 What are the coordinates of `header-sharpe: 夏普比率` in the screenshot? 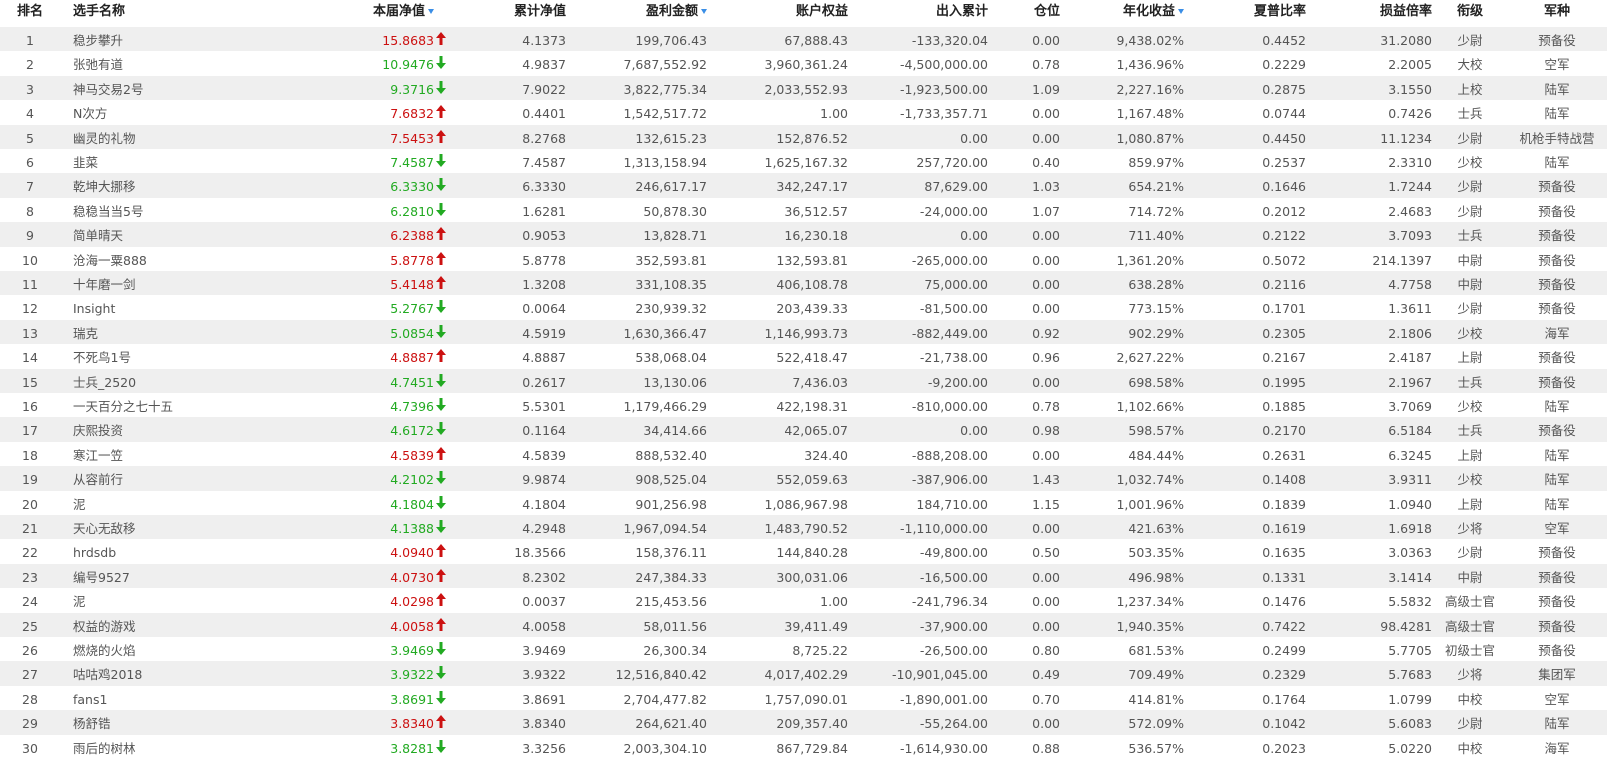 It's located at (1258, 13).